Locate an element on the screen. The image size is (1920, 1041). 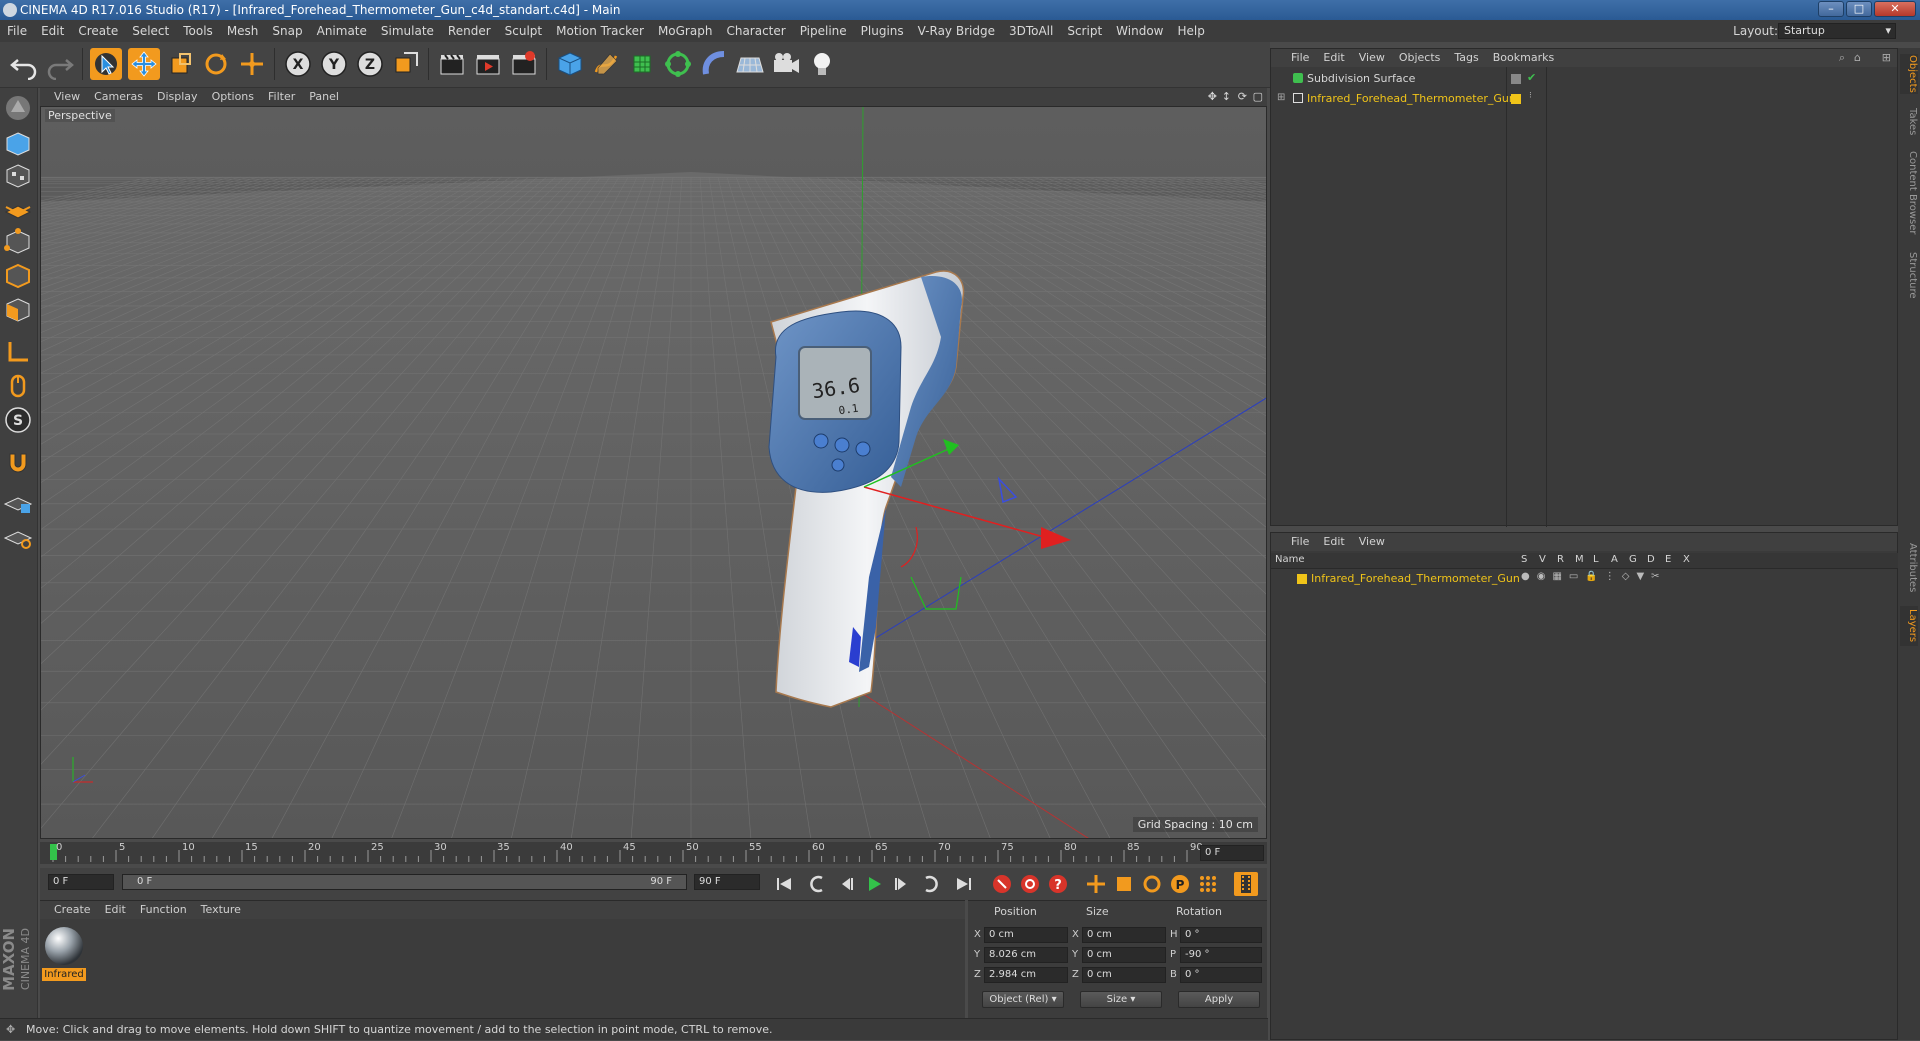
next-key-button is located at coordinates (930, 884).